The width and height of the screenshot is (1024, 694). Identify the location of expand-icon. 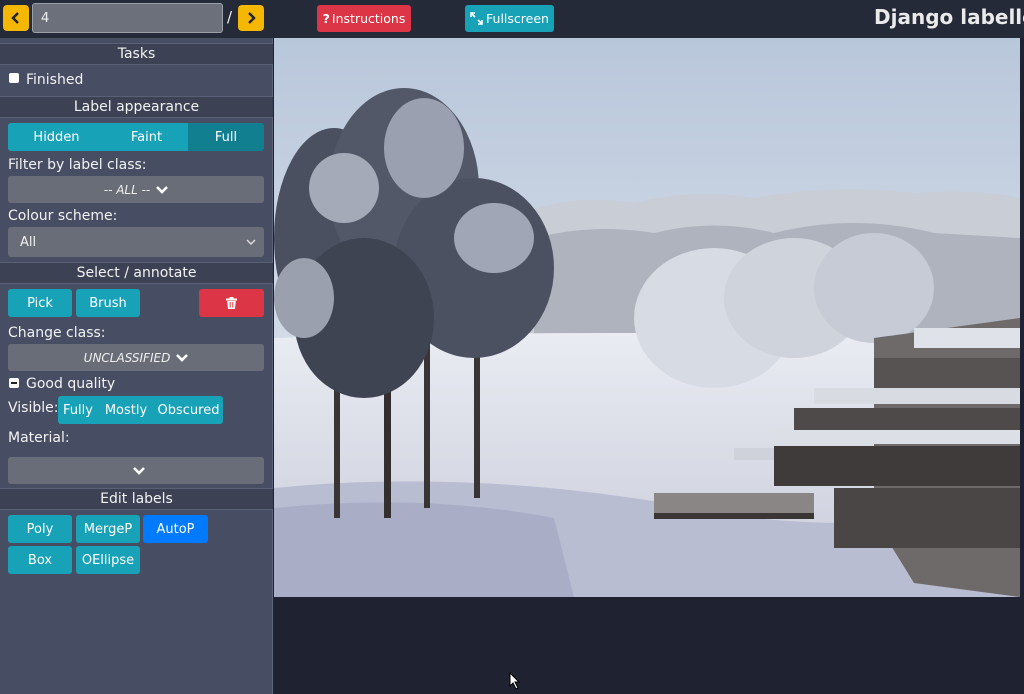
(476, 18).